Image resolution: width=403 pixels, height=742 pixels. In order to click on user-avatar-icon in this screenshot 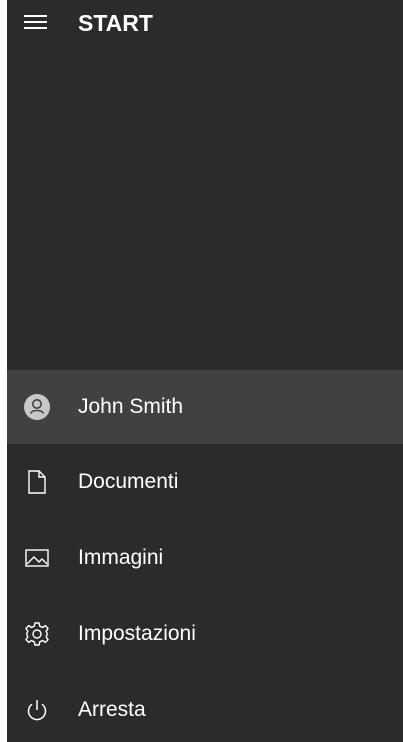, I will do `click(37, 407)`.